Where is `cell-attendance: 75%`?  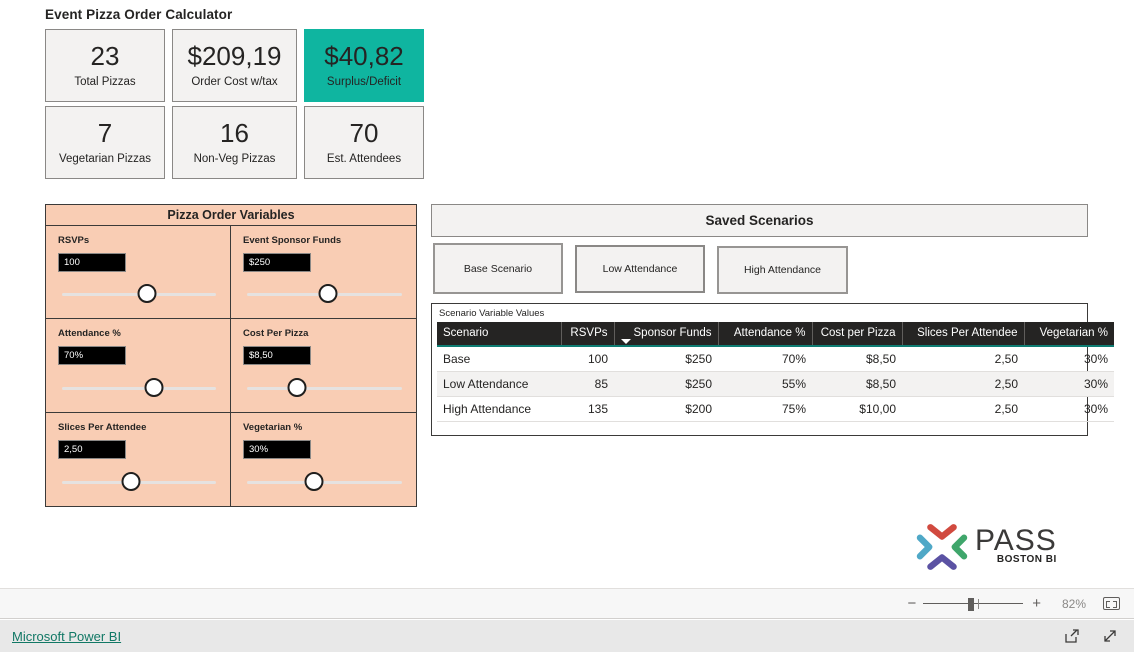 cell-attendance: 75% is located at coordinates (765, 409).